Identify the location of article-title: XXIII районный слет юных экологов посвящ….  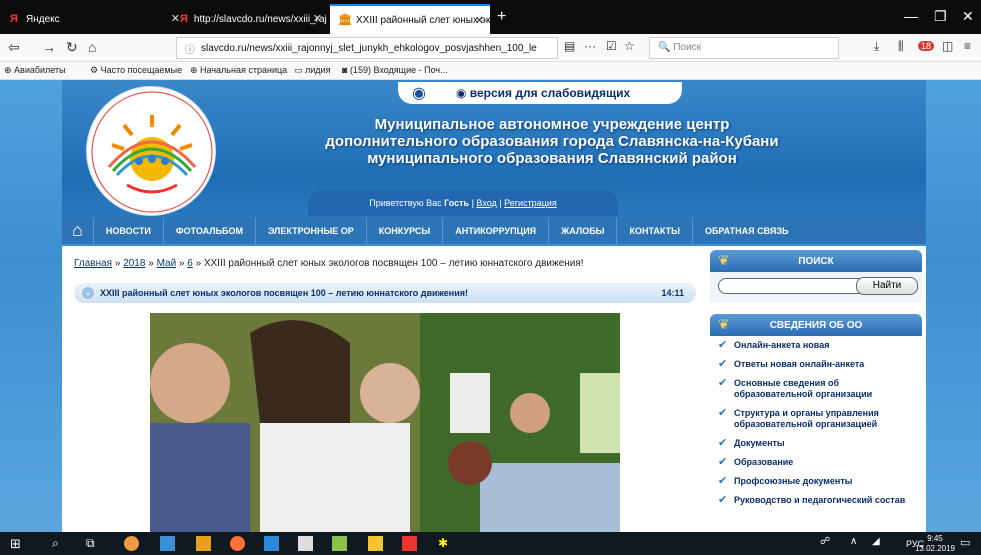
(284, 293).